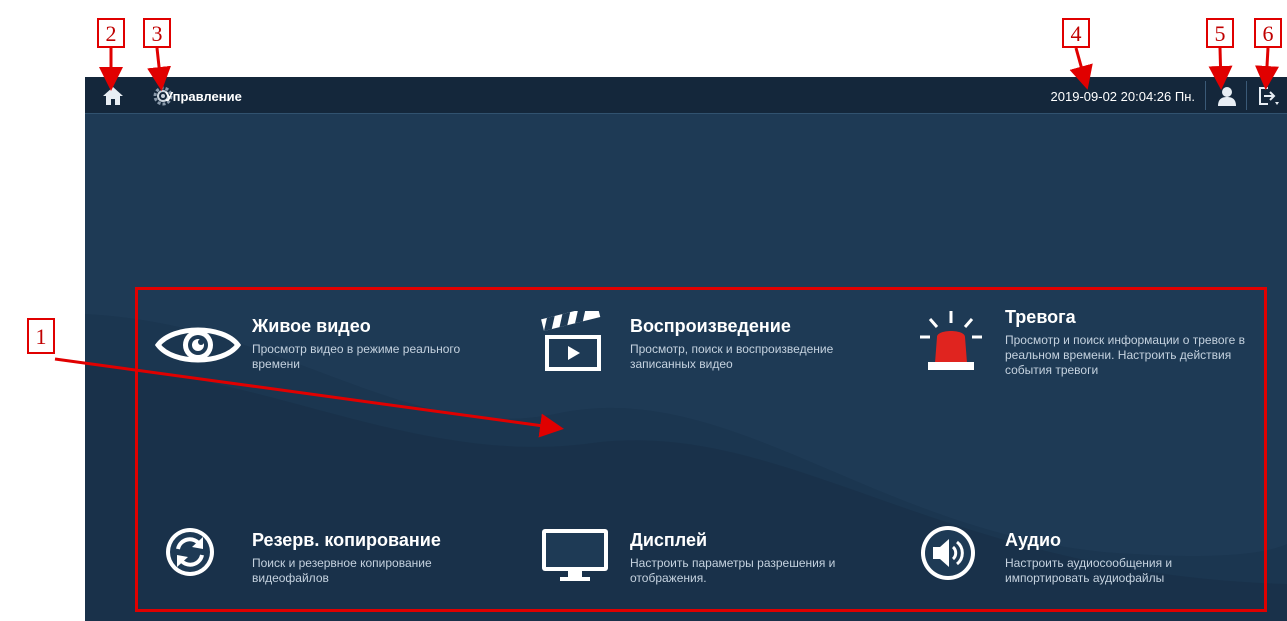 The width and height of the screenshot is (1287, 621). Describe the element at coordinates (669, 540) in the screenshot. I see `tile-title: Дисплей` at that location.